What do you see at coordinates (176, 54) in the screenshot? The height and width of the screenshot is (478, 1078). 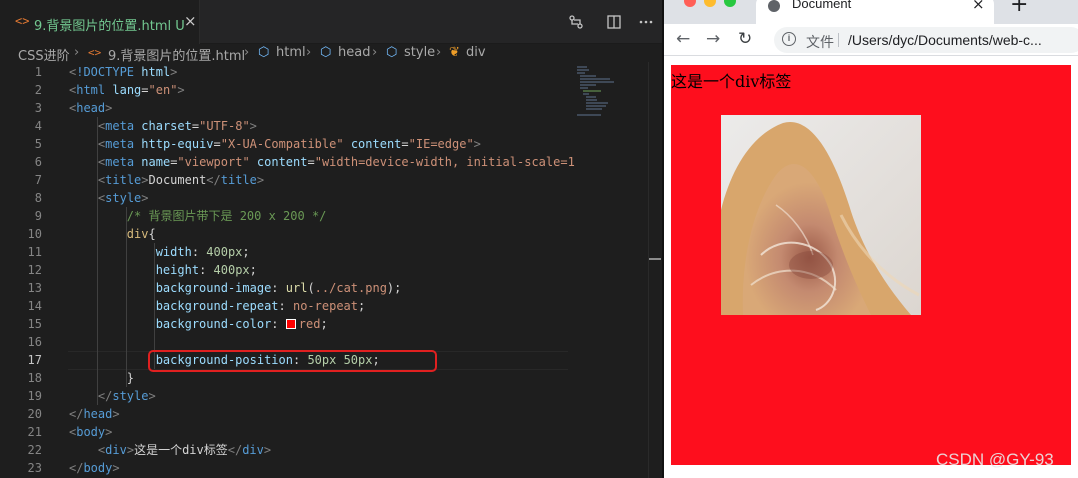 I see `breadcrumb-file: 9.背景图片的位置.html` at bounding box center [176, 54].